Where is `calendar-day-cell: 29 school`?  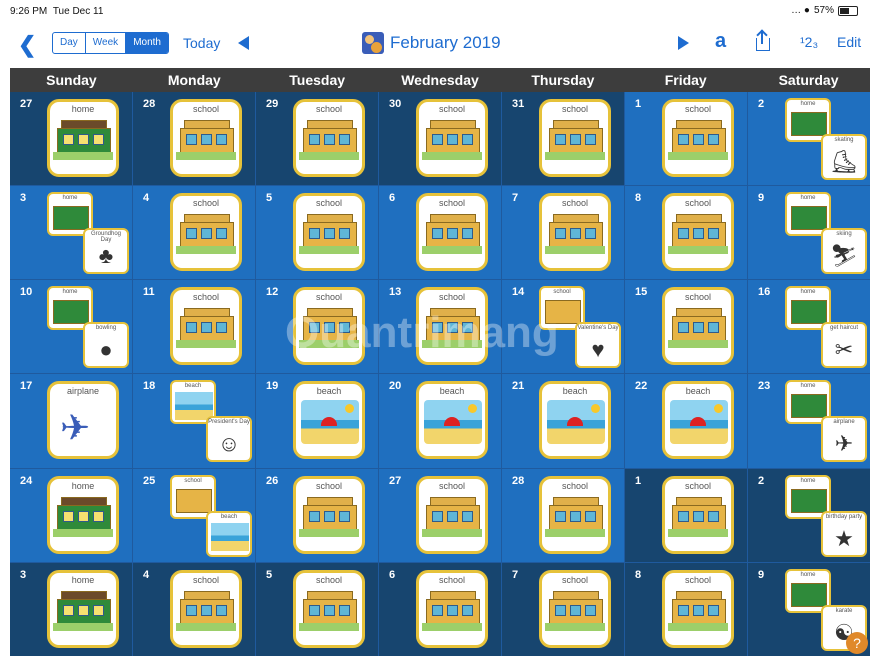 calendar-day-cell: 29 school is located at coordinates (317, 139).